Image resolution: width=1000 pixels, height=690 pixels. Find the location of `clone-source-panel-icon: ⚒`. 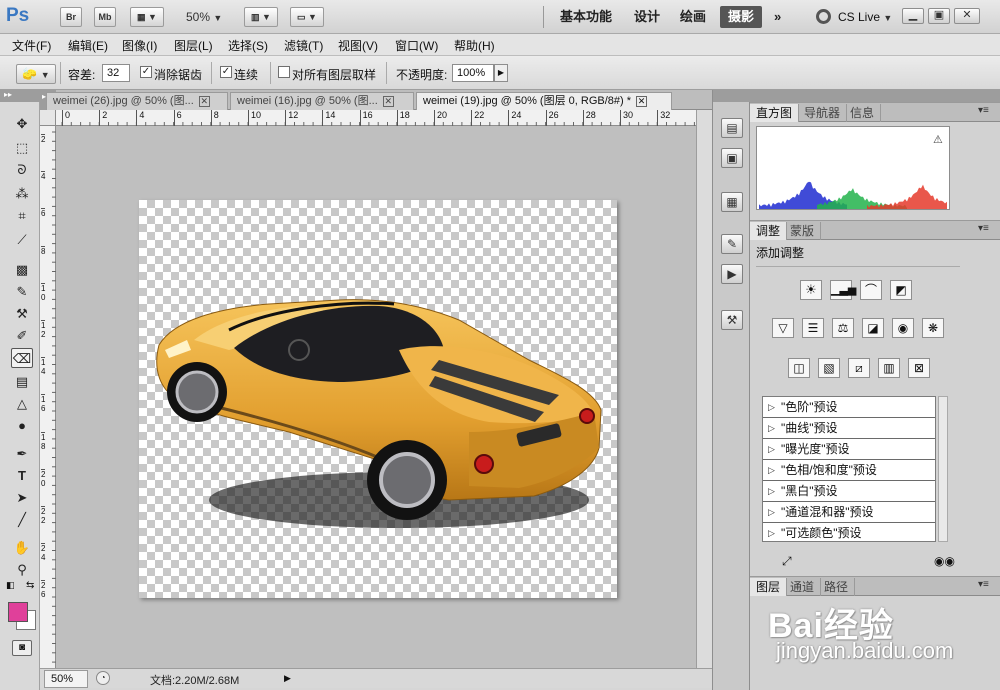

clone-source-panel-icon: ⚒ is located at coordinates (732, 320).